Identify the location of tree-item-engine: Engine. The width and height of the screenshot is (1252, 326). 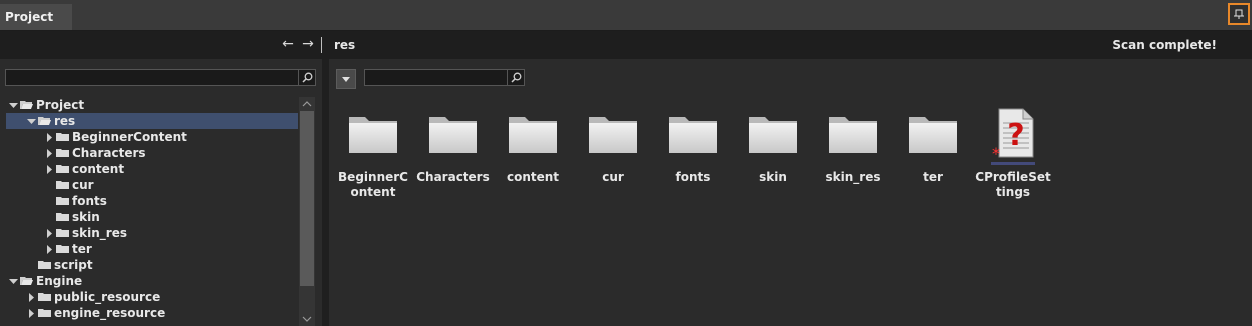
(152, 281).